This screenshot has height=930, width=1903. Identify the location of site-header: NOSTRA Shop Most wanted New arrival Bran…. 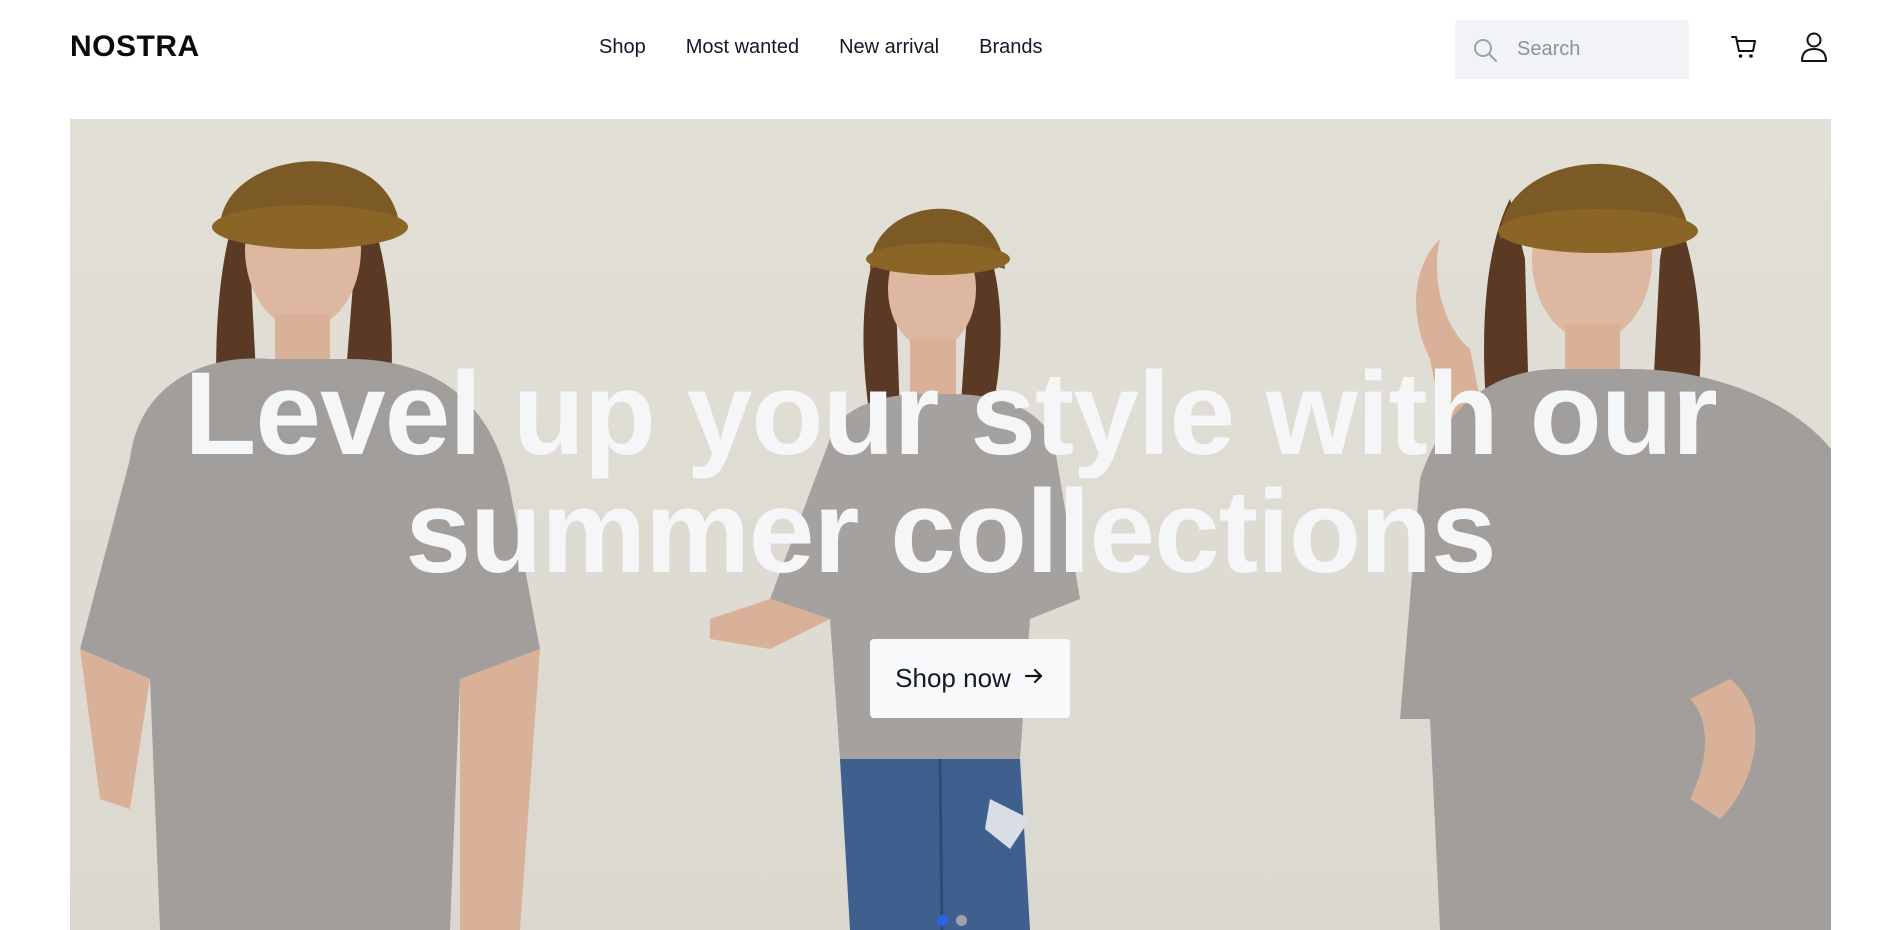
(951, 49).